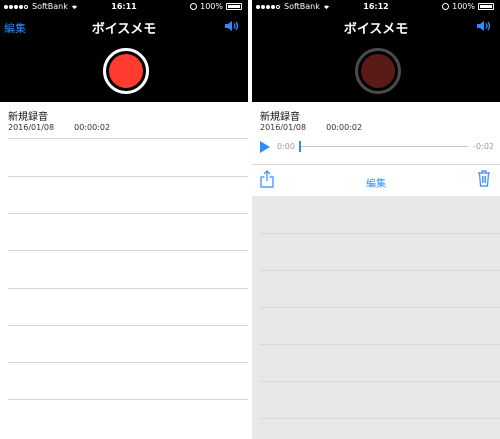  What do you see at coordinates (484, 178) in the screenshot?
I see `trash-icon` at bounding box center [484, 178].